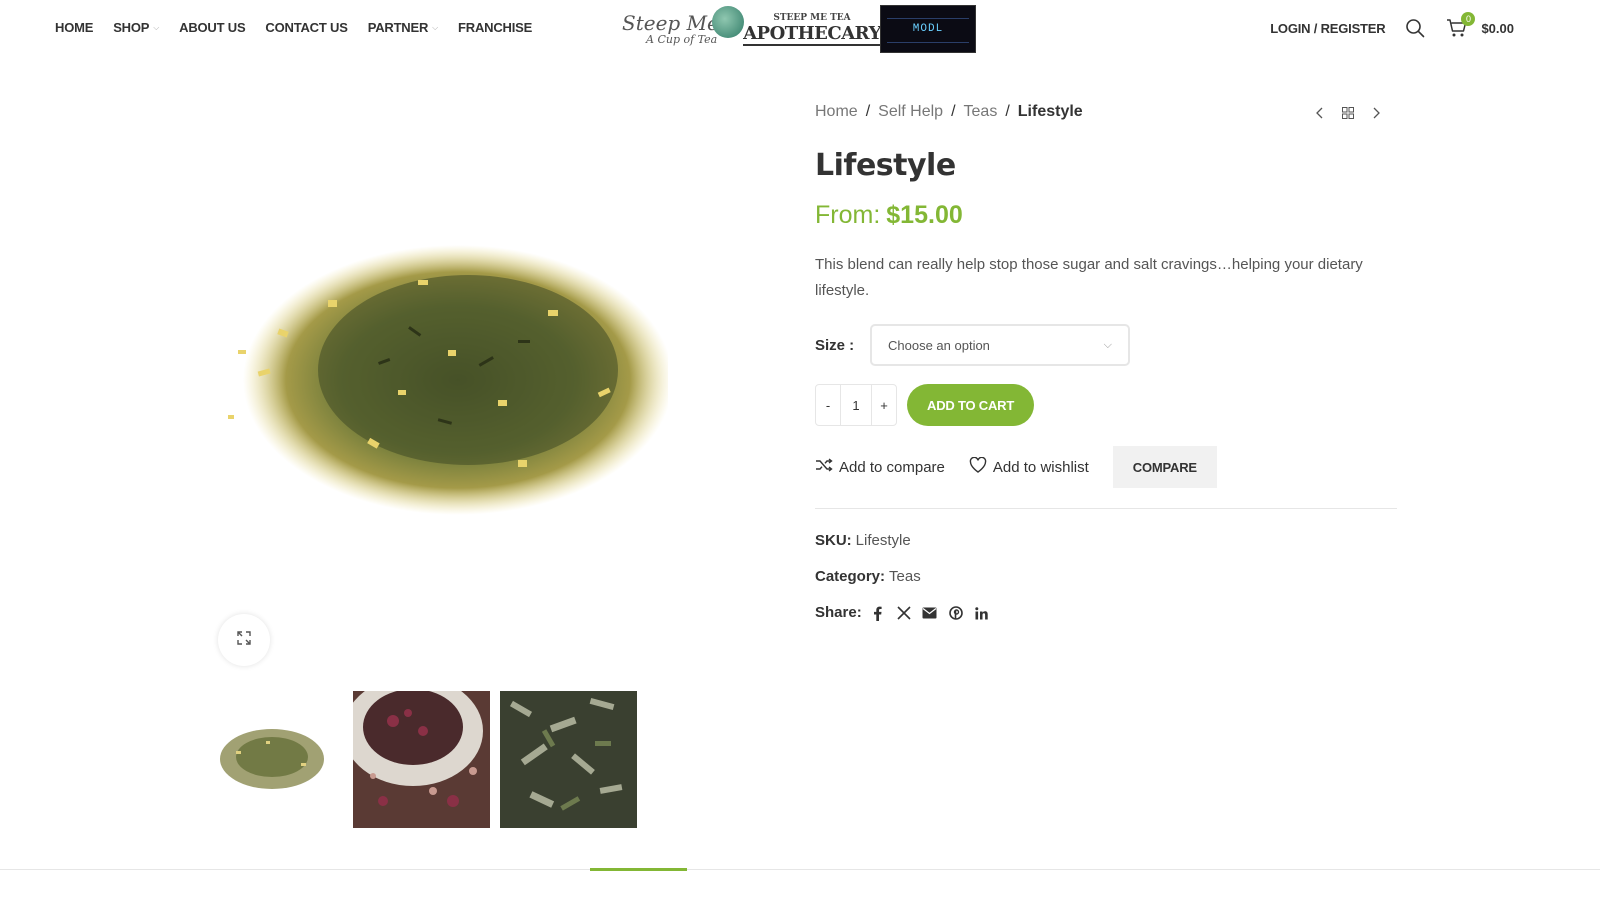  I want to click on quantity-input: 1, so click(856, 405).